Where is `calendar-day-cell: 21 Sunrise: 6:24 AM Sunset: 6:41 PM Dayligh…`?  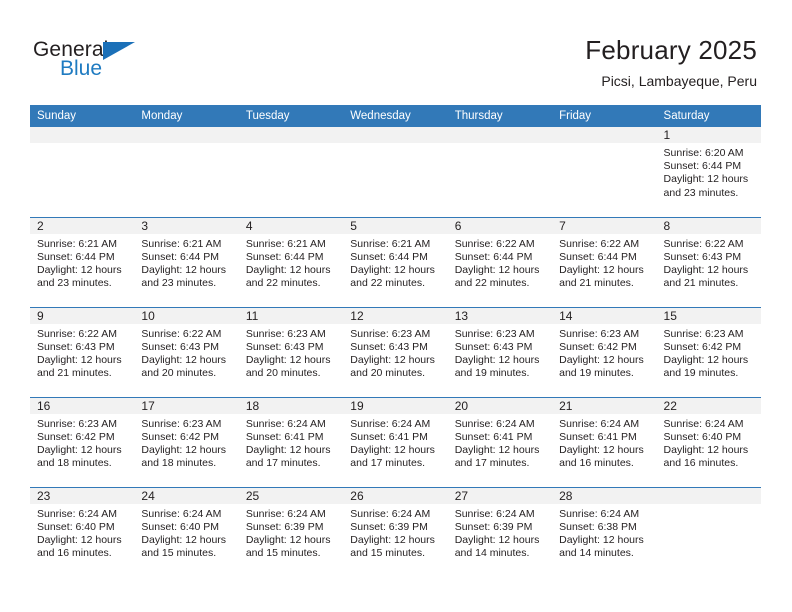
calendar-day-cell: 21 Sunrise: 6:24 AM Sunset: 6:41 PM Dayligh… is located at coordinates (604, 441).